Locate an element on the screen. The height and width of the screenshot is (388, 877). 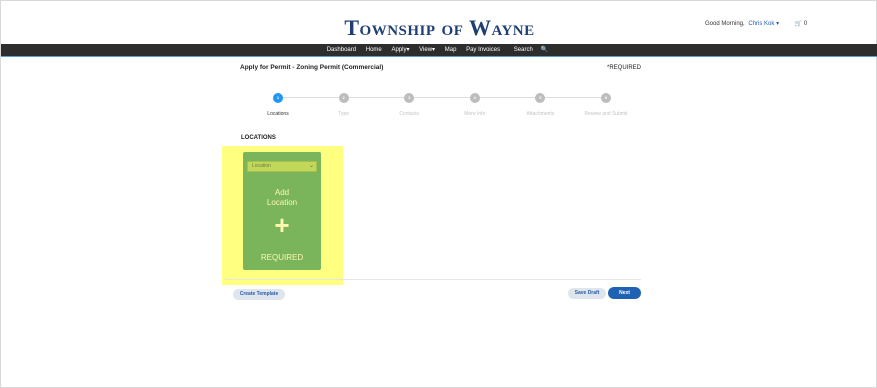
nav-item-home: Home is located at coordinates (374, 50).